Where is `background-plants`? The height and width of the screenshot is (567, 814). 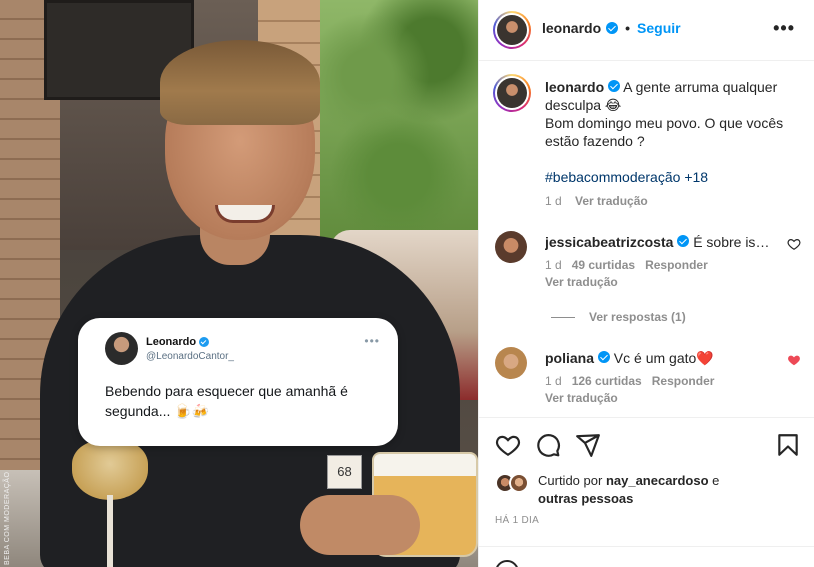 background-plants is located at coordinates (399, 125).